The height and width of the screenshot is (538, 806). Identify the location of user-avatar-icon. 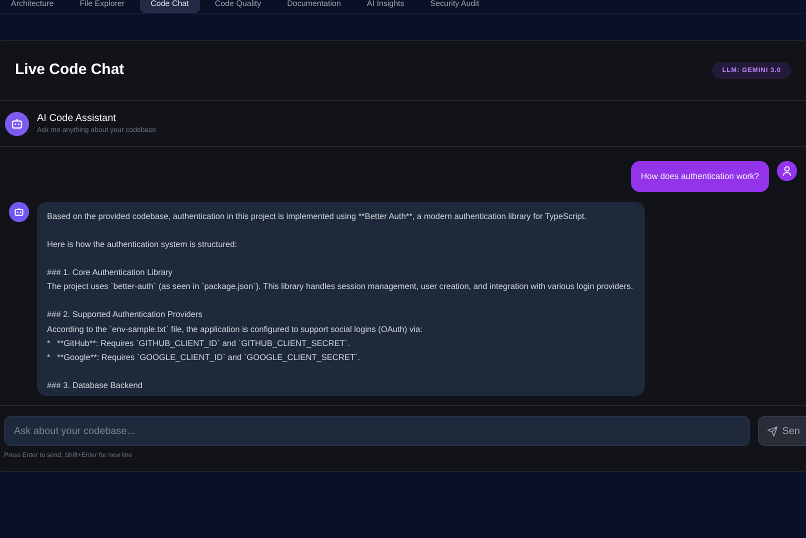
(787, 171).